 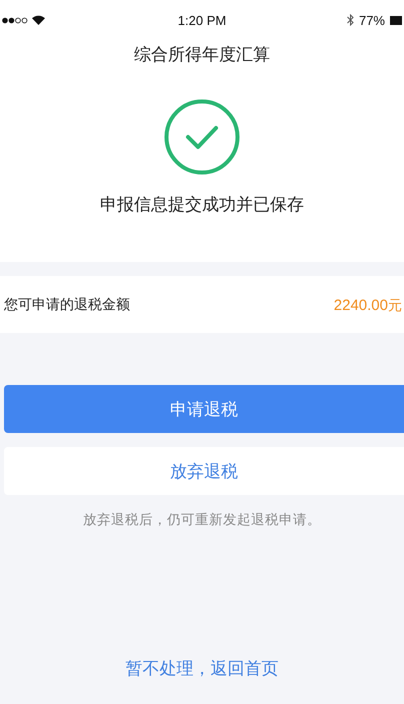 What do you see at coordinates (15, 20) in the screenshot?
I see `signal-icon` at bounding box center [15, 20].